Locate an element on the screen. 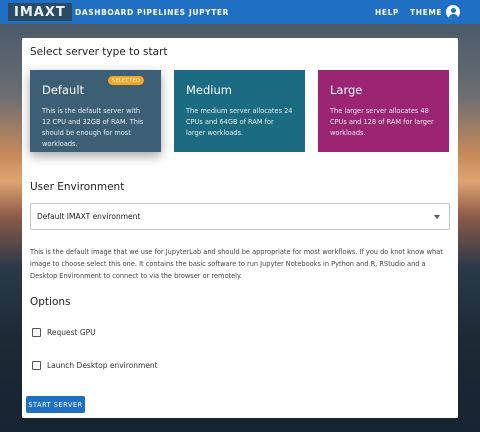 This screenshot has width=480, height=432. dropdown-arrow-icon is located at coordinates (437, 217).